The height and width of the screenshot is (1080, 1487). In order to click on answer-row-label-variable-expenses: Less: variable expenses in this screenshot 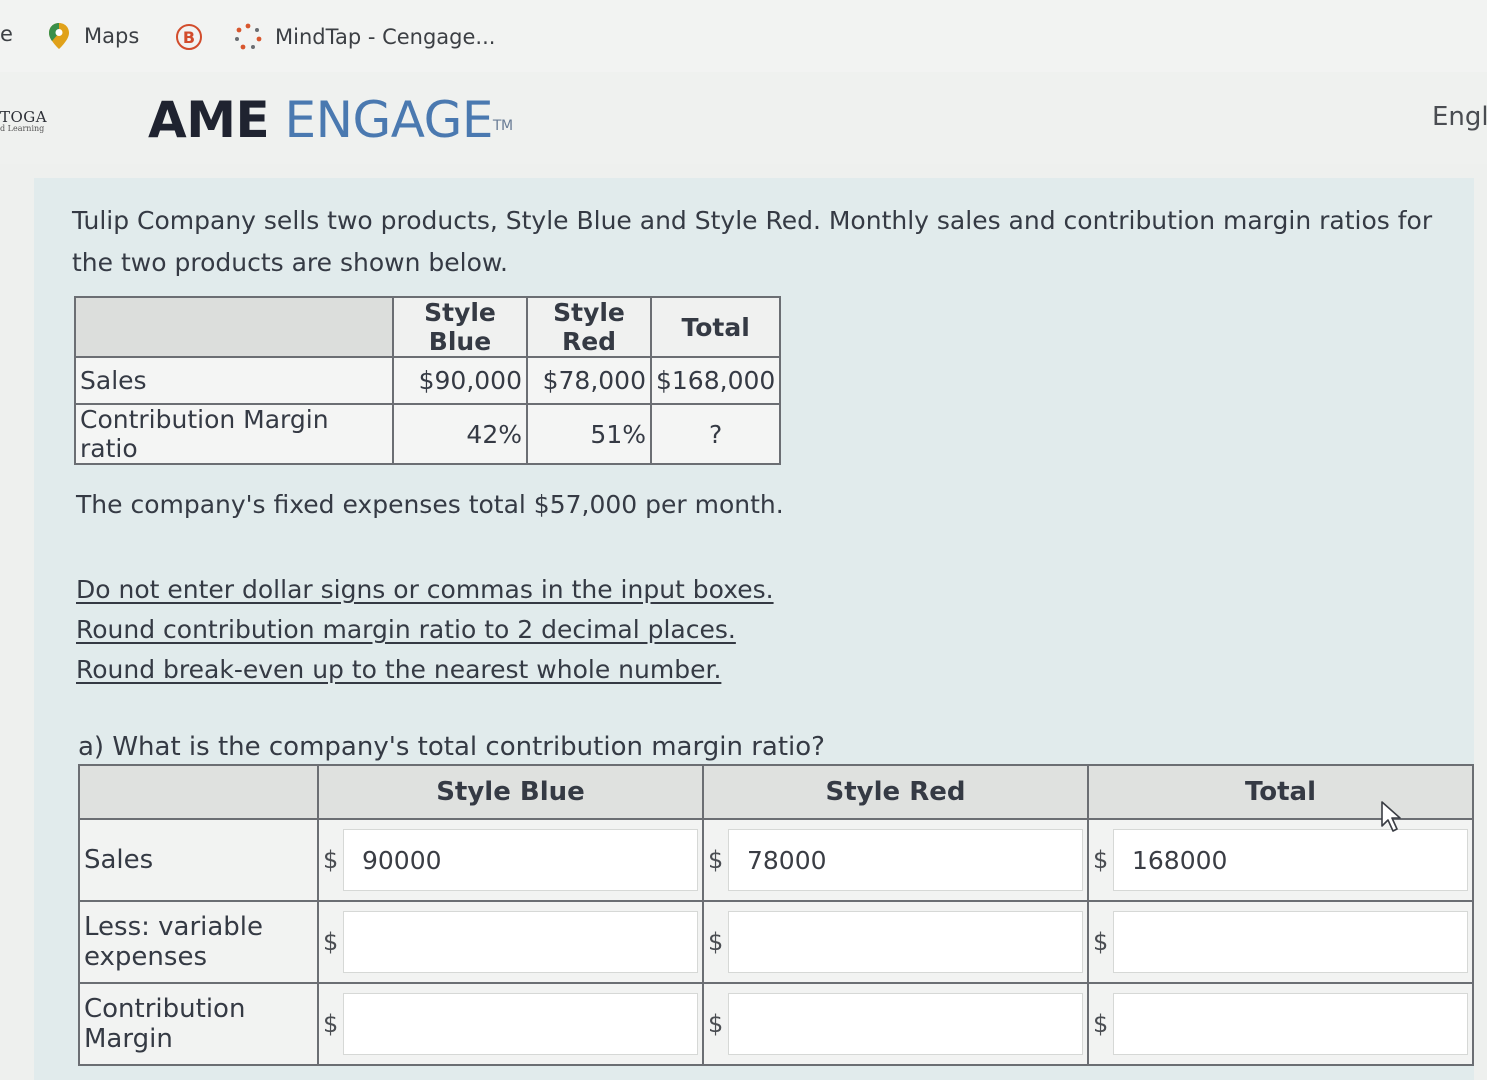, I will do `click(198, 942)`.